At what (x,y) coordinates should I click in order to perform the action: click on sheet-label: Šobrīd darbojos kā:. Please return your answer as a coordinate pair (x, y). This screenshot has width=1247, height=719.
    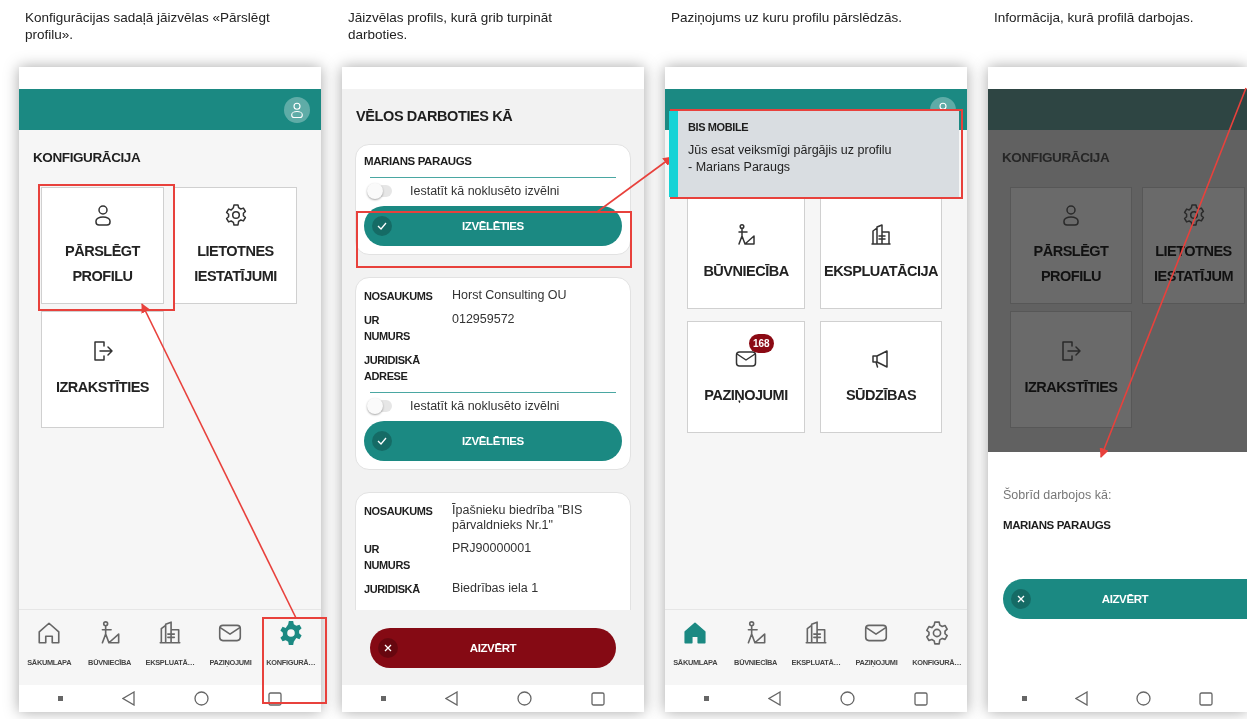
    Looking at the image, I should click on (1058, 495).